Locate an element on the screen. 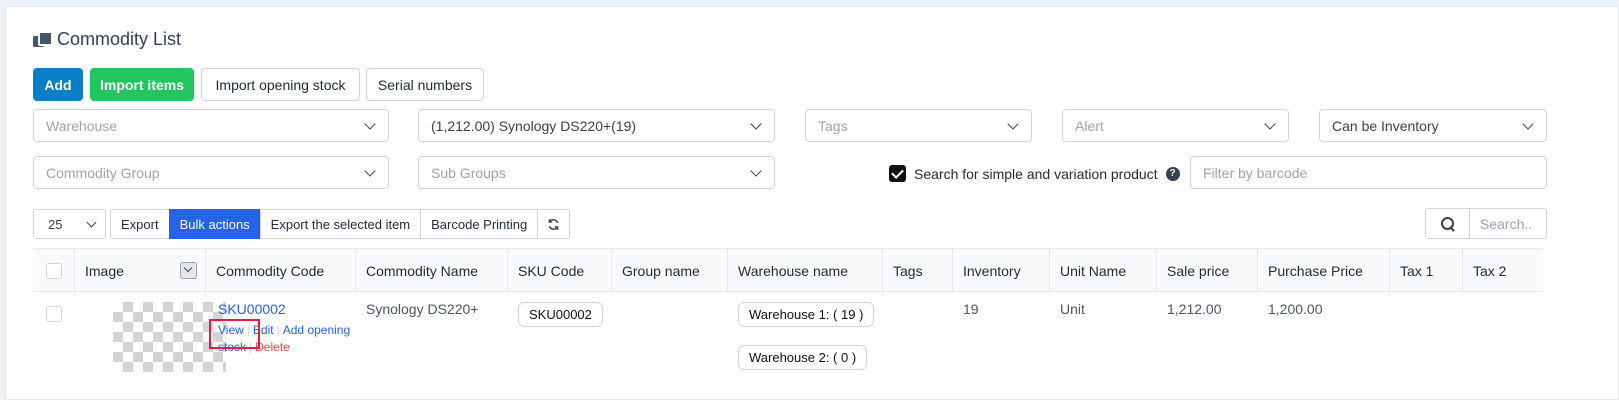 The image size is (1619, 400). select-all-checkbox is located at coordinates (53, 271).